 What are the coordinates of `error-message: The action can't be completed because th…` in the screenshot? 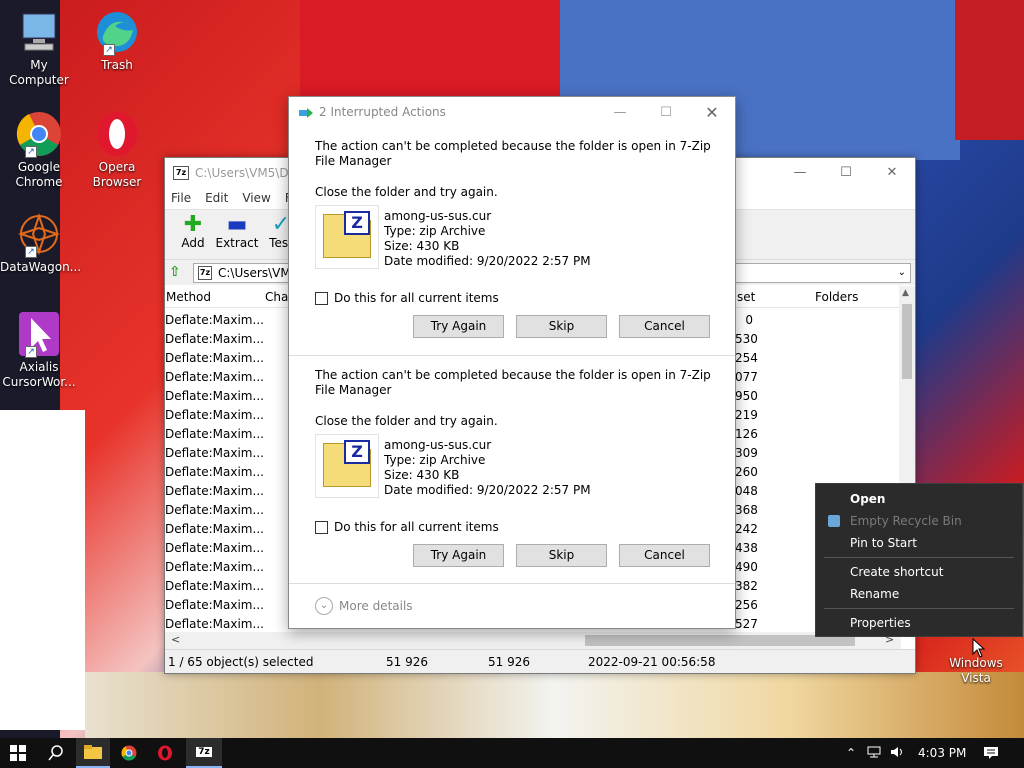 It's located at (513, 153).